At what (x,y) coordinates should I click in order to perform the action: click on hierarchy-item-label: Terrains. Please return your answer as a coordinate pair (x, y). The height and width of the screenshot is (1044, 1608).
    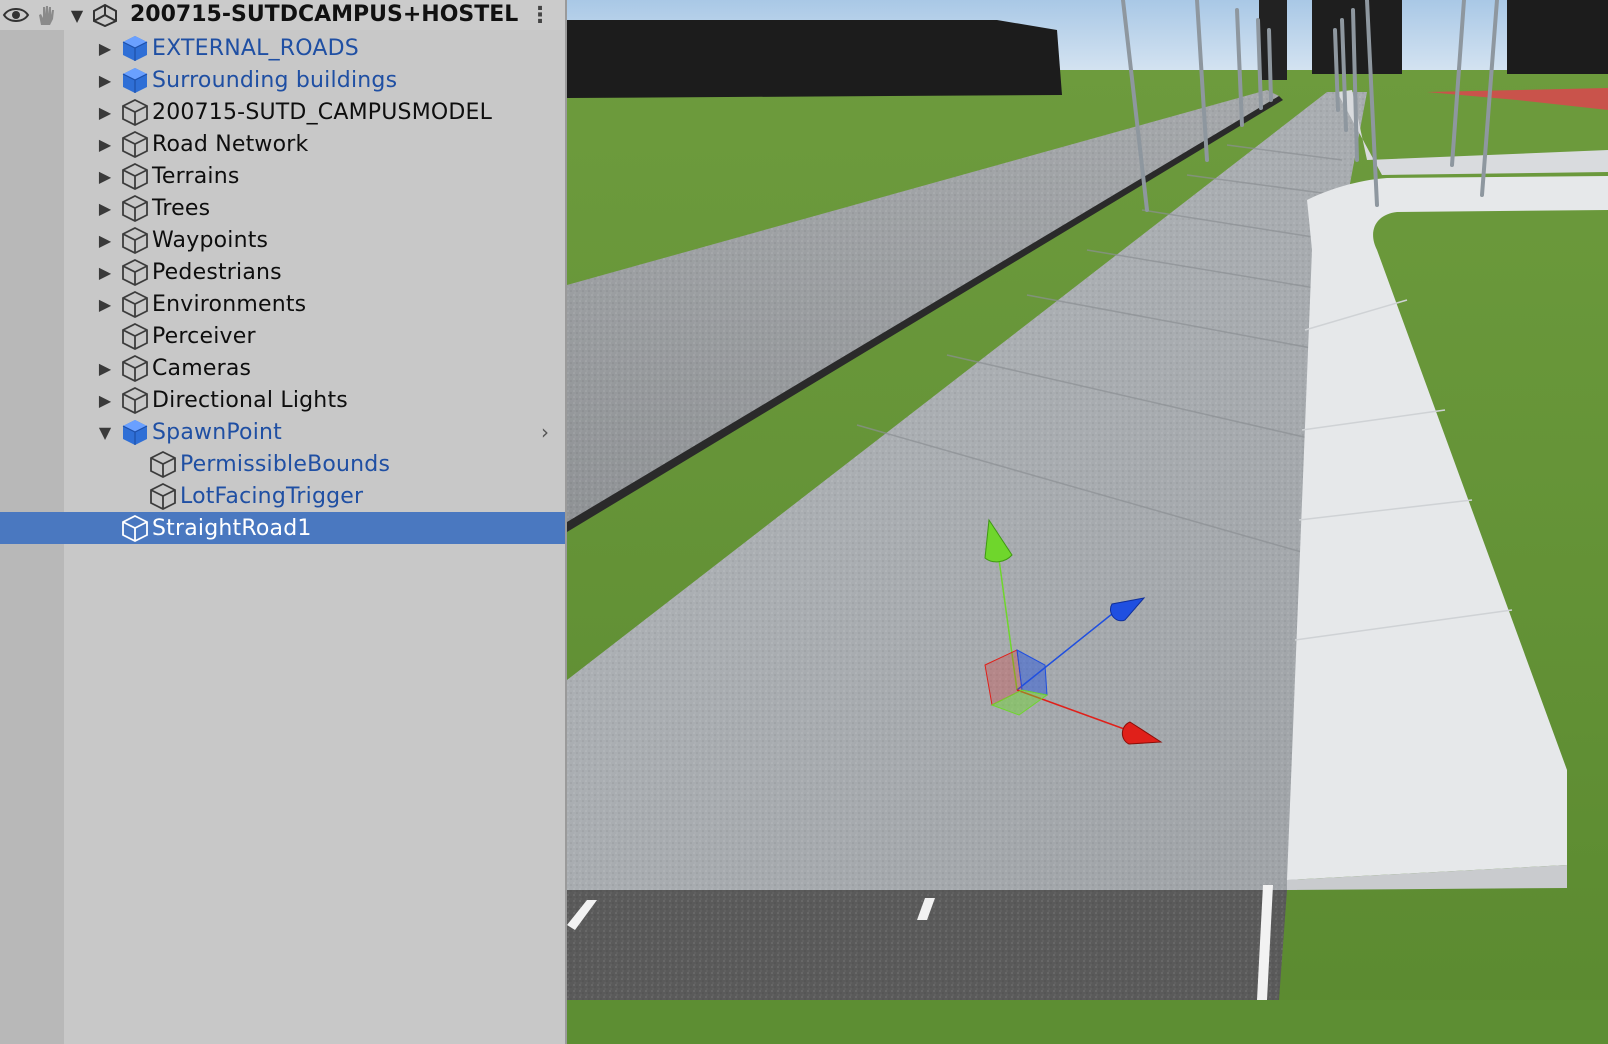
    Looking at the image, I should click on (196, 176).